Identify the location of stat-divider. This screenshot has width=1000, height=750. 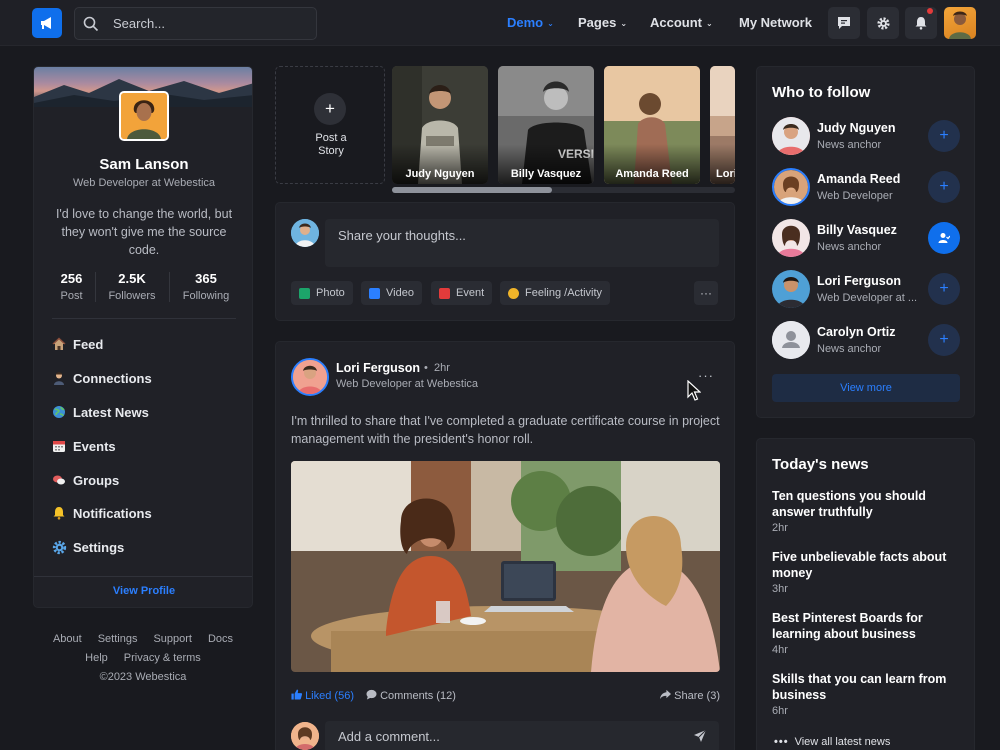
(95, 287).